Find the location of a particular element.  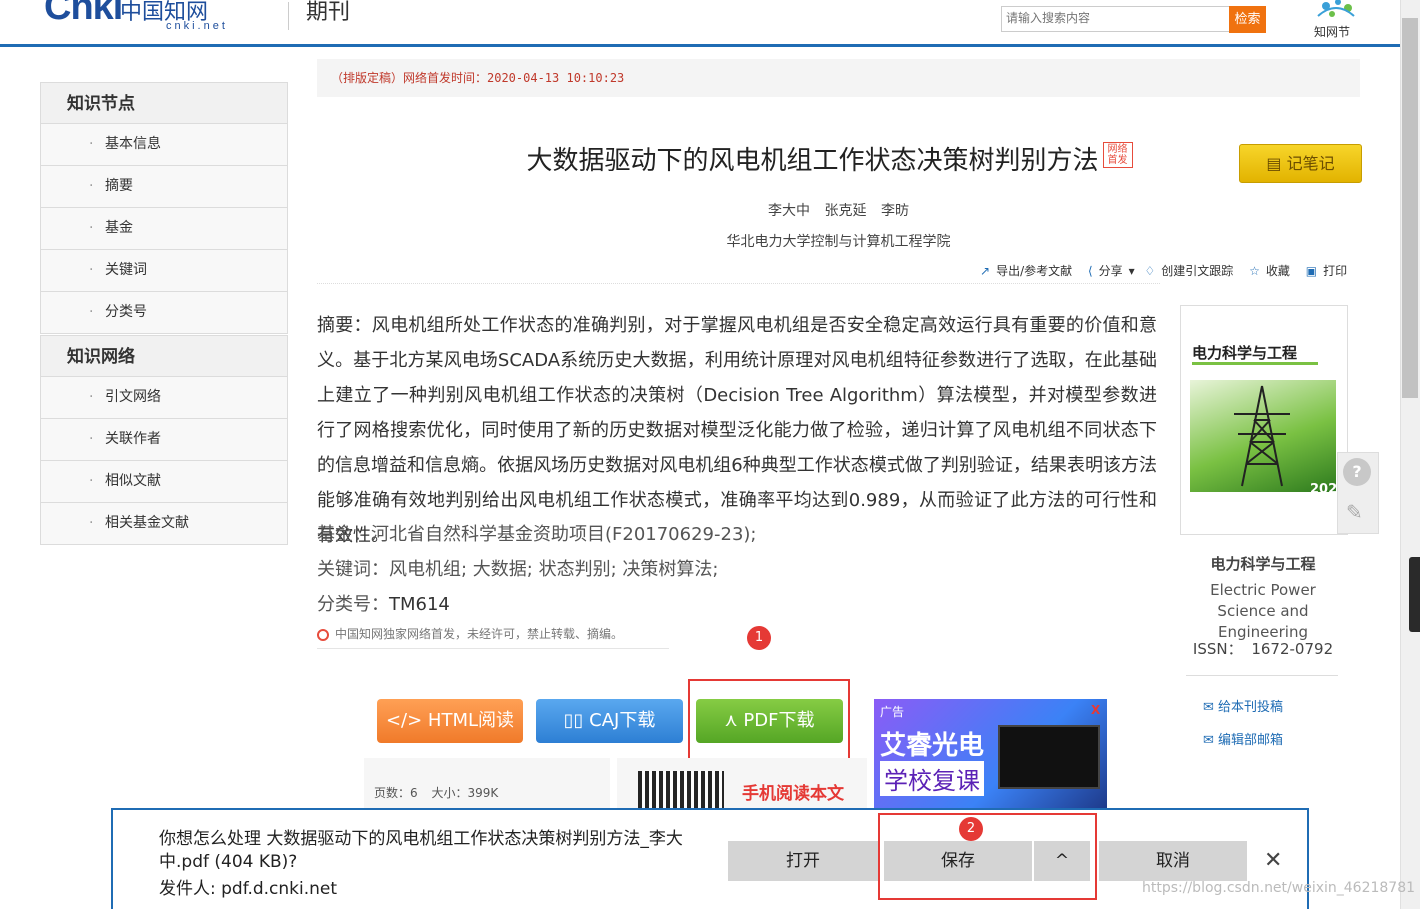

close-icon: ✕ is located at coordinates (1273, 860).